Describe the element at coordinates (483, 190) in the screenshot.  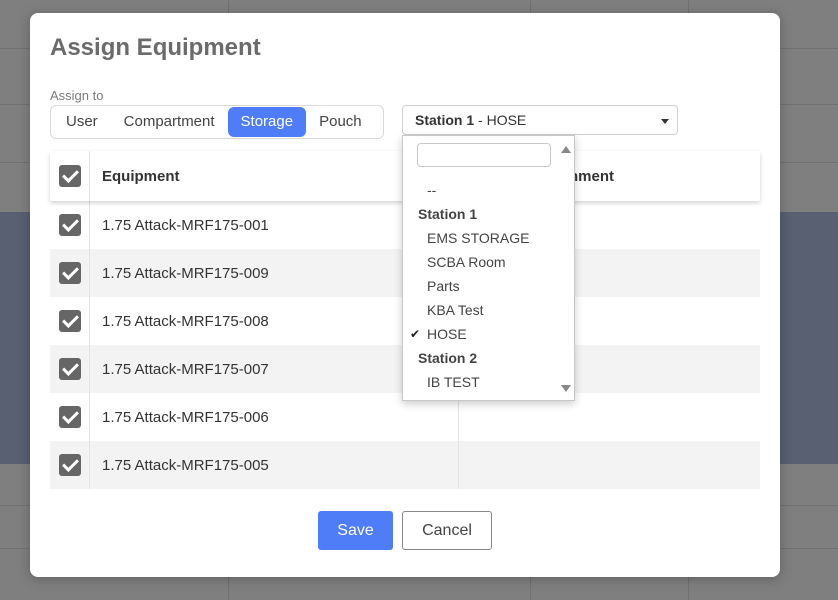
I see `dropdown-option: --` at that location.